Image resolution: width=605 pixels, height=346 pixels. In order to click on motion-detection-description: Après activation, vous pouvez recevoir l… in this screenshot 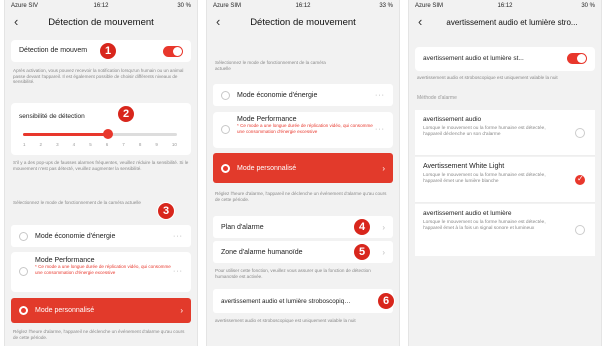, I will do `click(98, 76)`.